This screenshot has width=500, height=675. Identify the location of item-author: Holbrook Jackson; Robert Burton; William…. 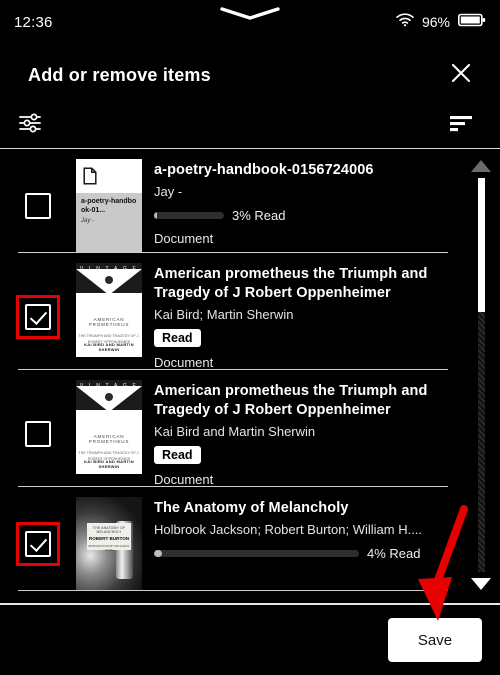
(288, 529).